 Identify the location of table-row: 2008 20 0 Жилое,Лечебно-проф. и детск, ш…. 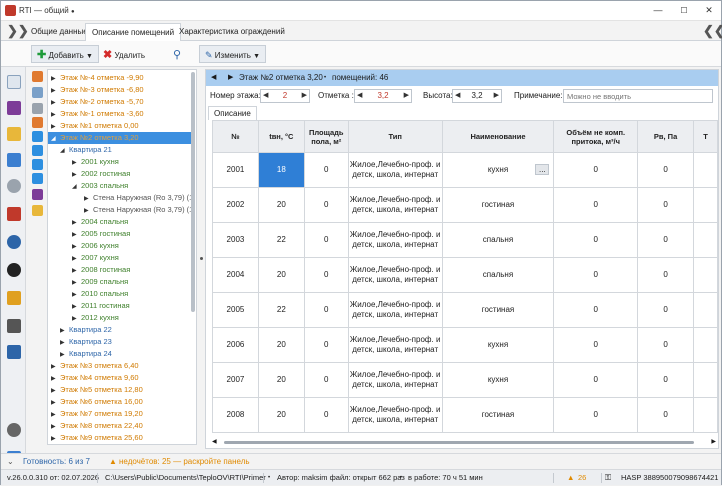
(465, 415).